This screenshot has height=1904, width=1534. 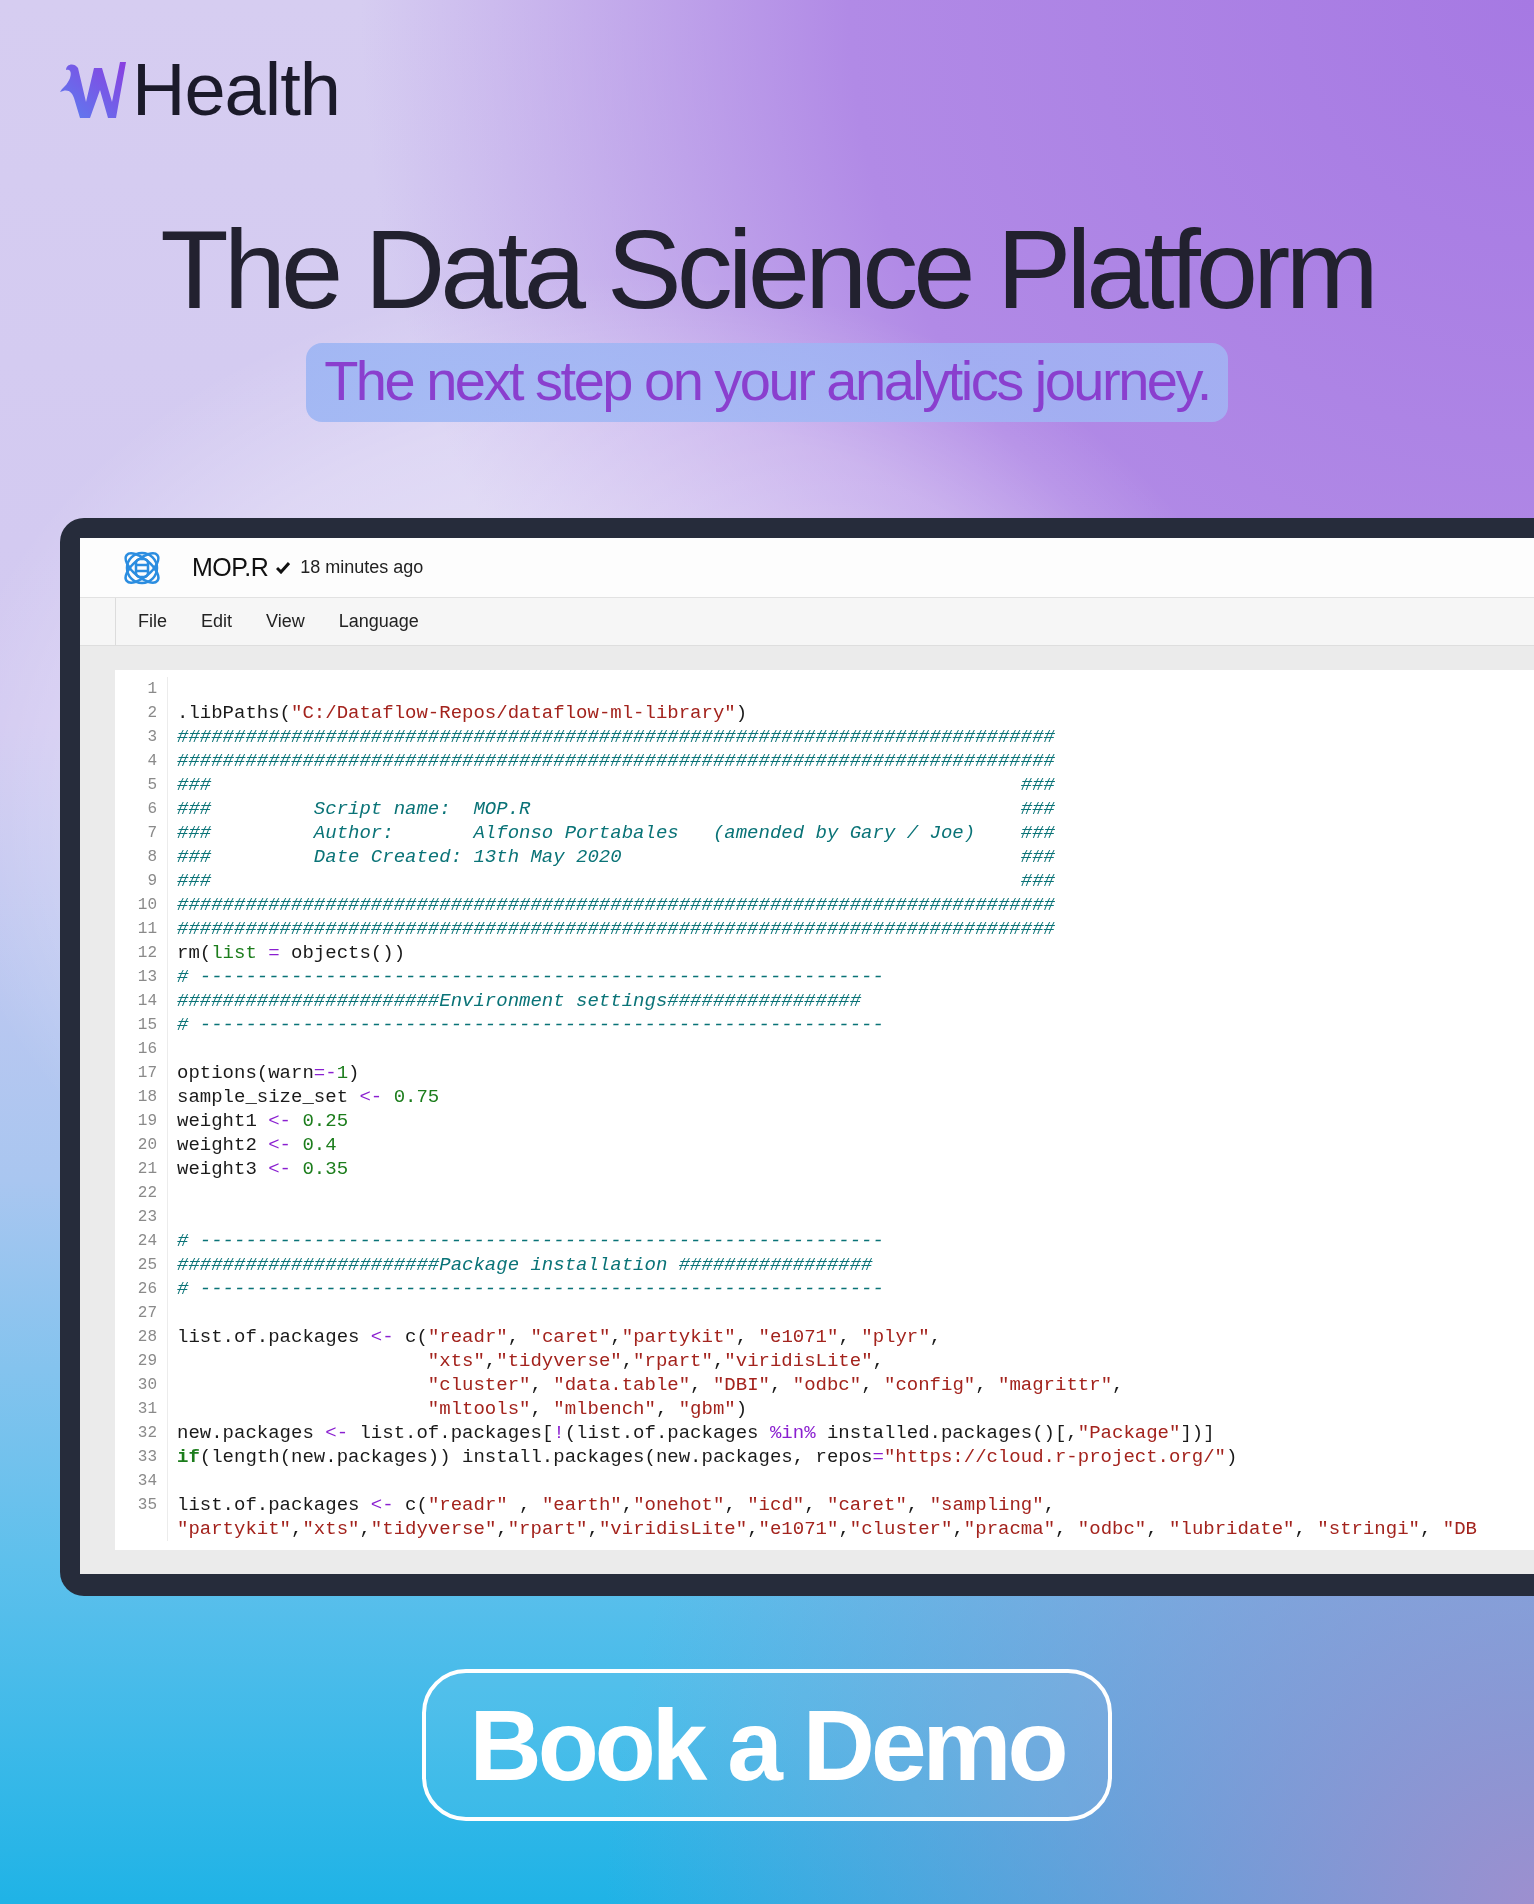 What do you see at coordinates (147, 1313) in the screenshot?
I see `line-number: 27` at bounding box center [147, 1313].